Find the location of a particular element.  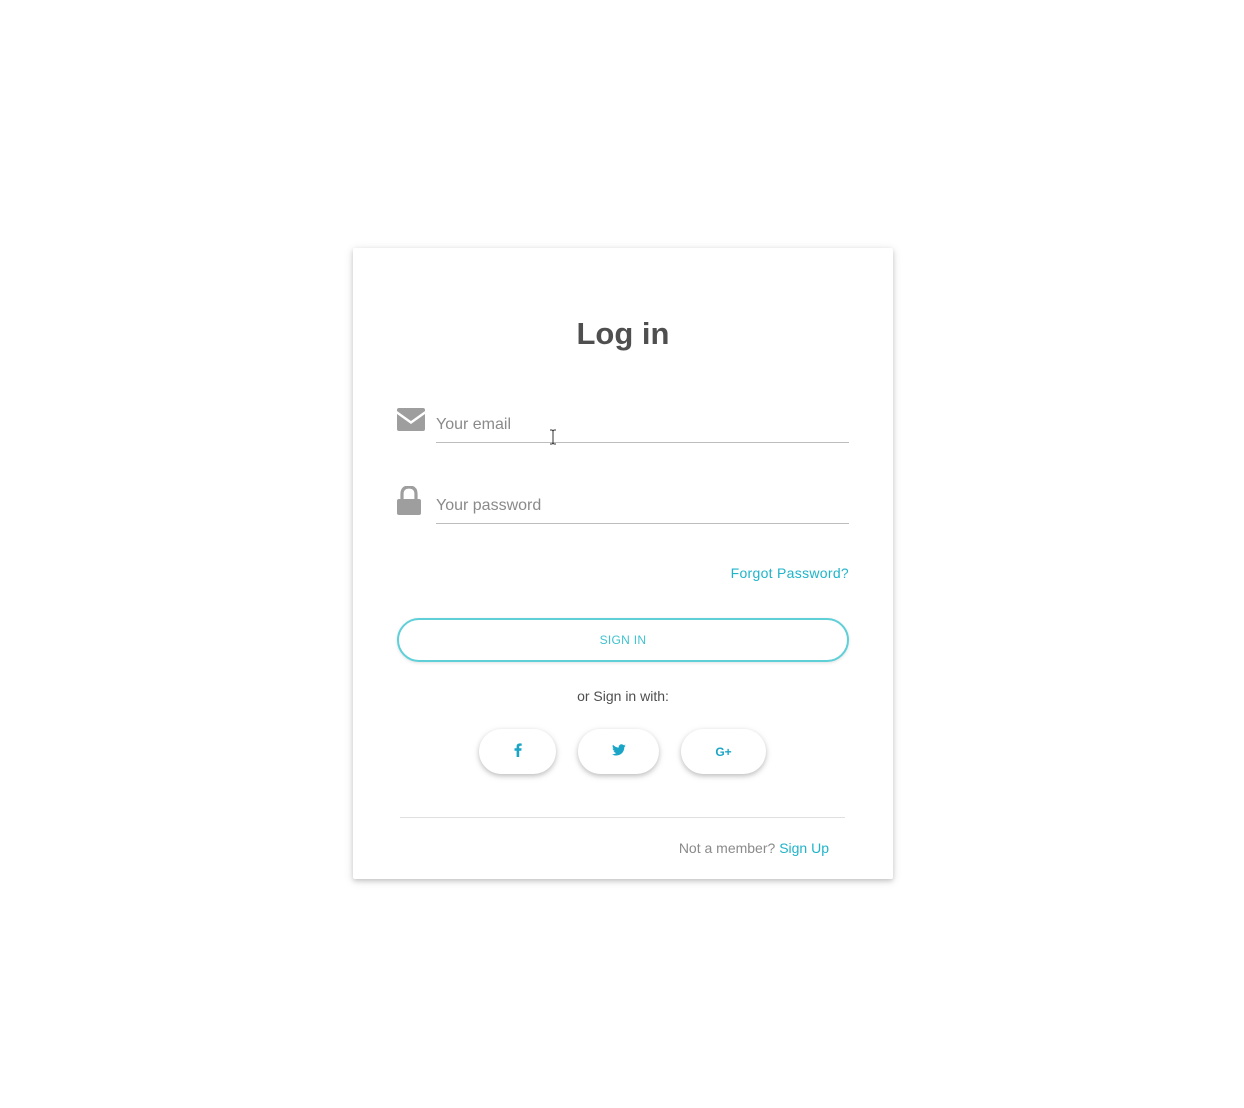

password-input is located at coordinates (642, 506).